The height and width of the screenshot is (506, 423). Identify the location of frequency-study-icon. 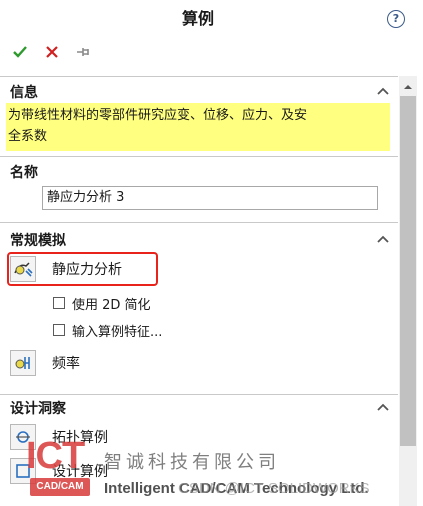
(23, 363).